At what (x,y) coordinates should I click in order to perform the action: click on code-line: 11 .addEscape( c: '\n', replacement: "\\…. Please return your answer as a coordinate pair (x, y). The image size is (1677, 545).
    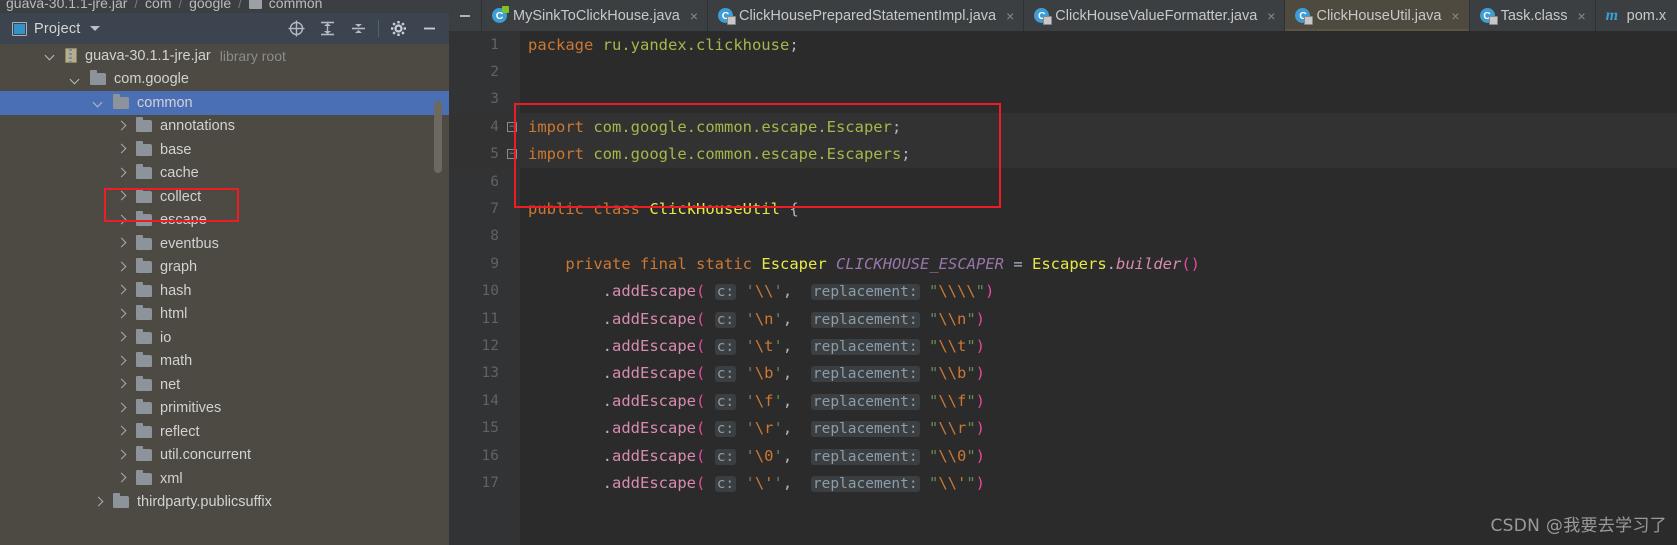
    Looking at the image, I should click on (1063, 318).